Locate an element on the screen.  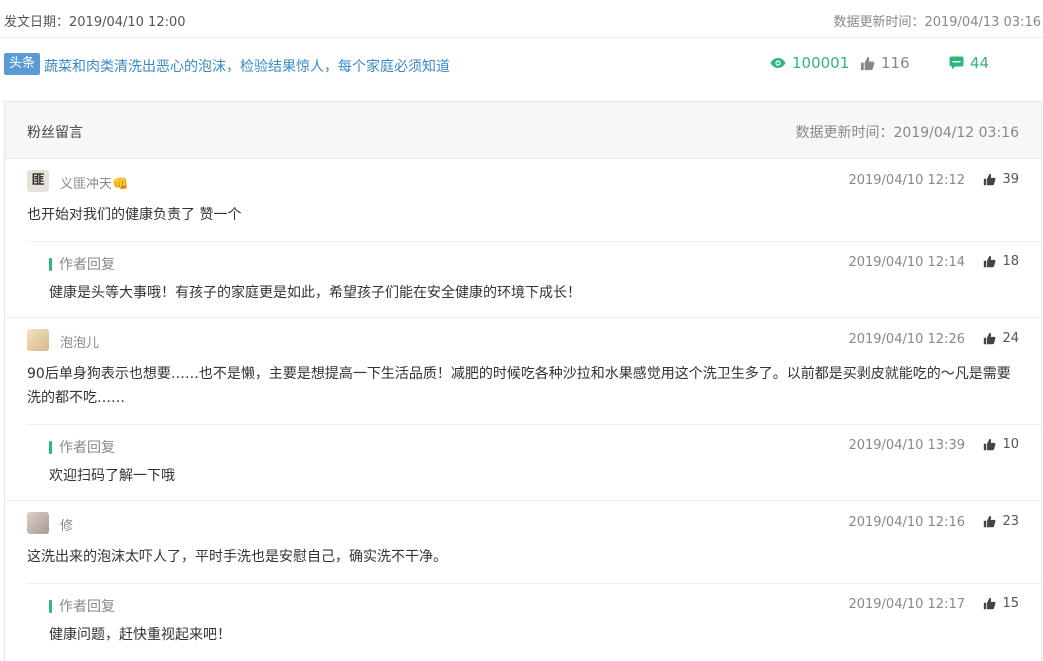
headline-tag: 头条 is located at coordinates (22, 64).